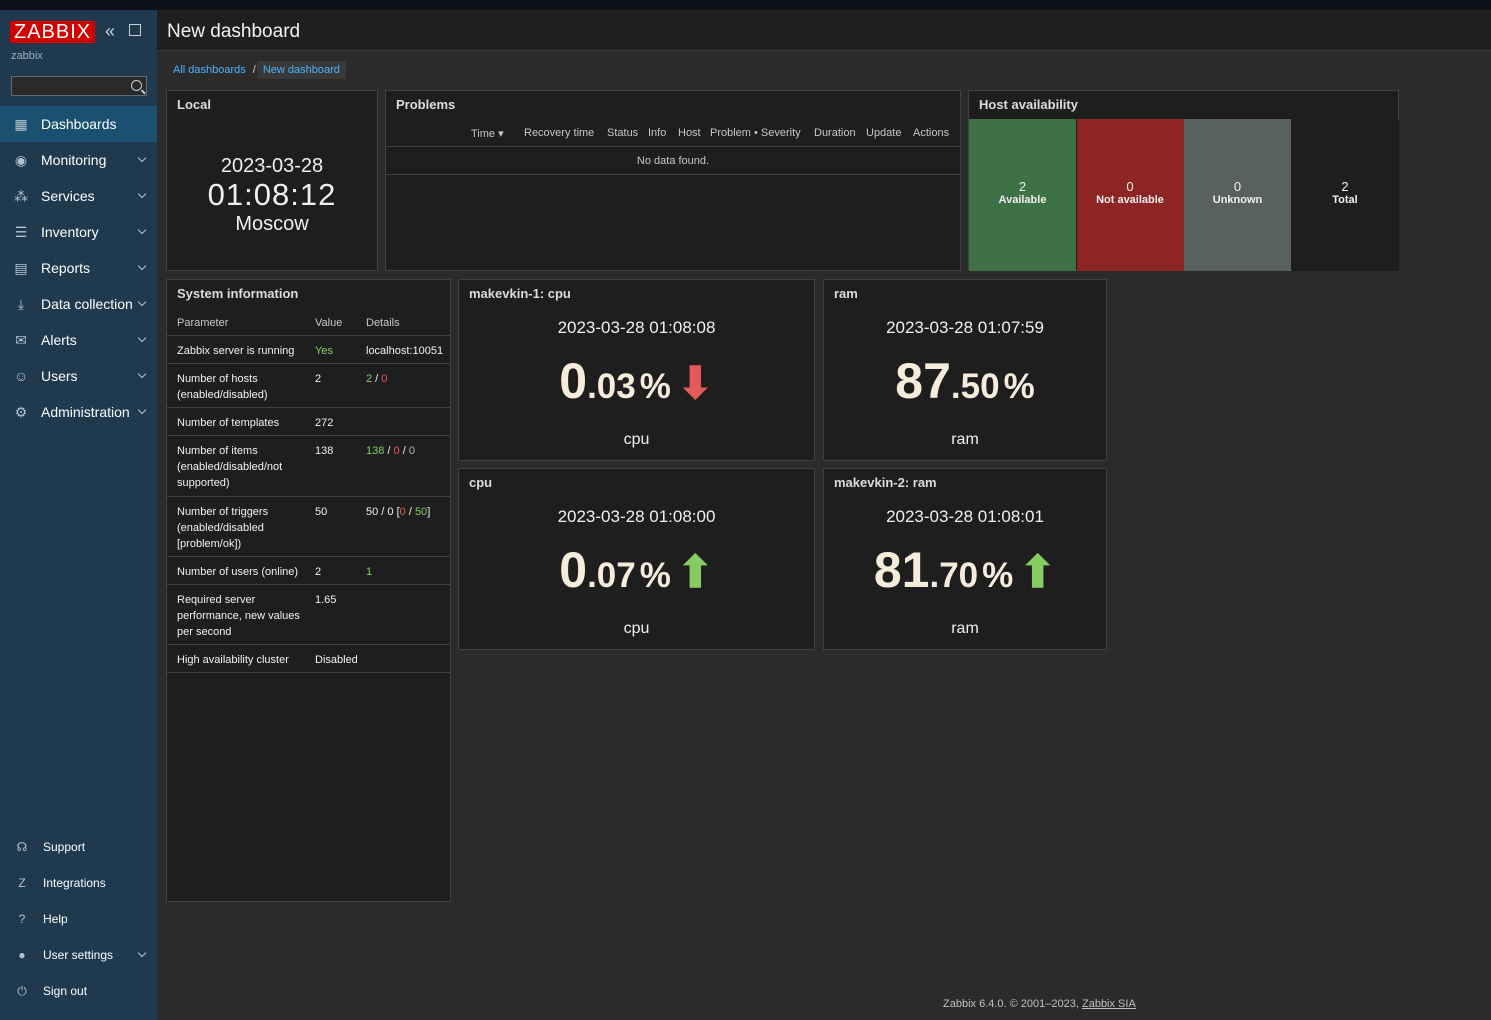  Describe the element at coordinates (22, 883) in the screenshot. I see `integrations-icon: Z` at that location.